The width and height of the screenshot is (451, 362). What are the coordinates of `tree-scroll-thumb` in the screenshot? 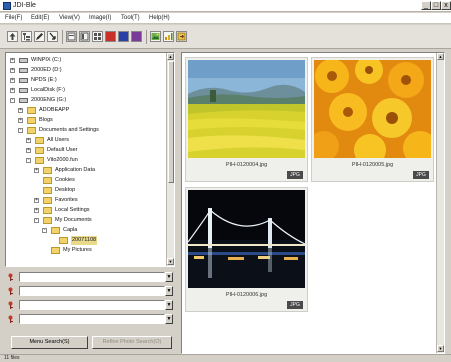 It's located at (171, 122).